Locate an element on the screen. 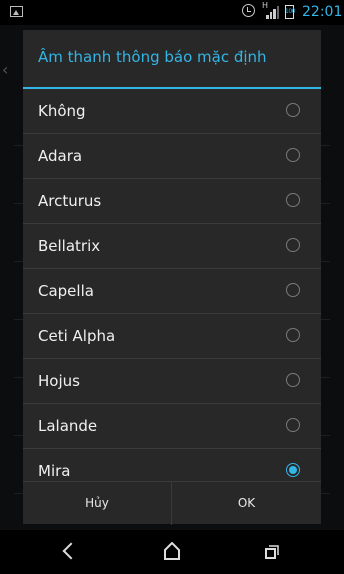 This screenshot has width=344, height=574. list-item: Adara is located at coordinates (172, 156).